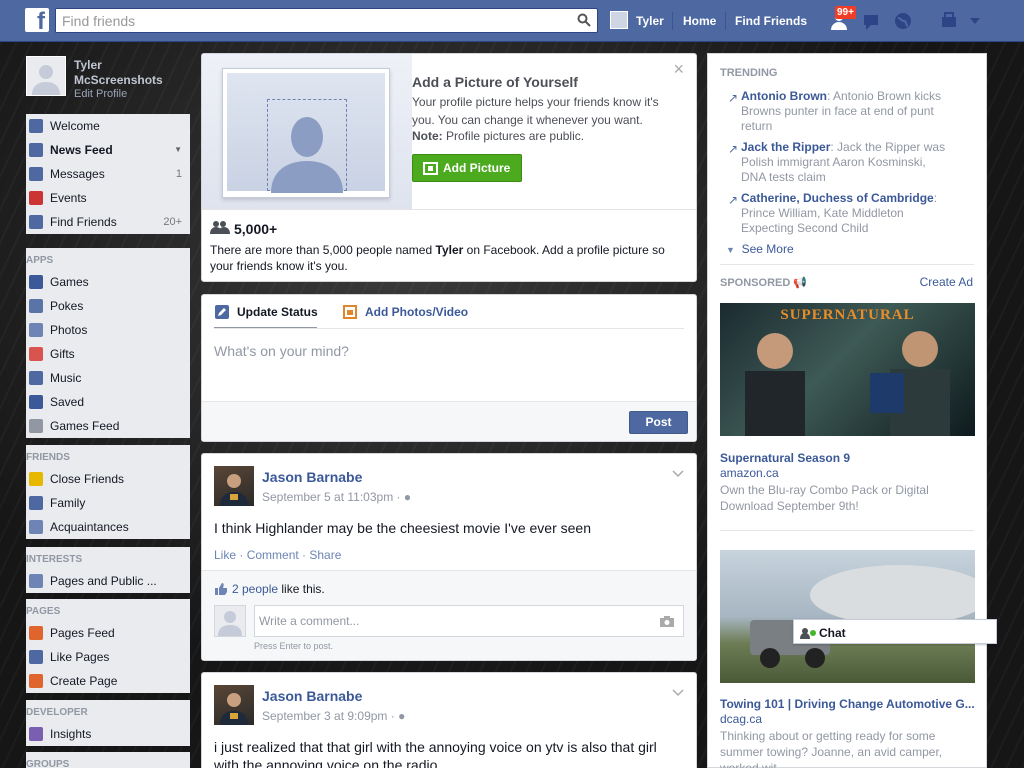 Image resolution: width=1024 pixels, height=768 pixels. I want to click on ad-title: Supernatural Season 9, so click(785, 458).